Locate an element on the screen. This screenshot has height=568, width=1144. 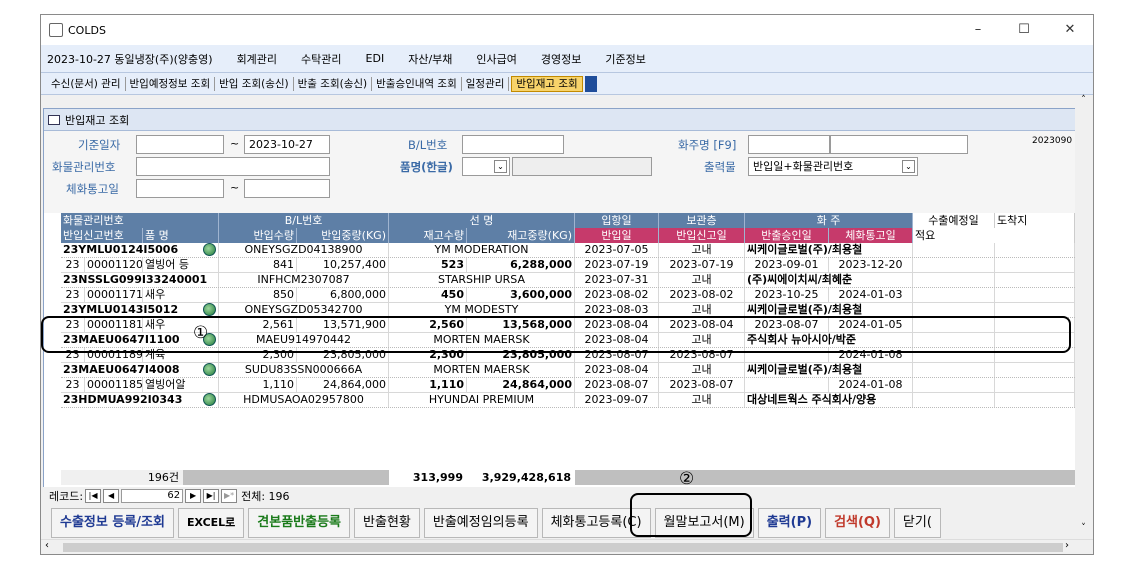
col-shipper: 화 주 is located at coordinates (829, 220).